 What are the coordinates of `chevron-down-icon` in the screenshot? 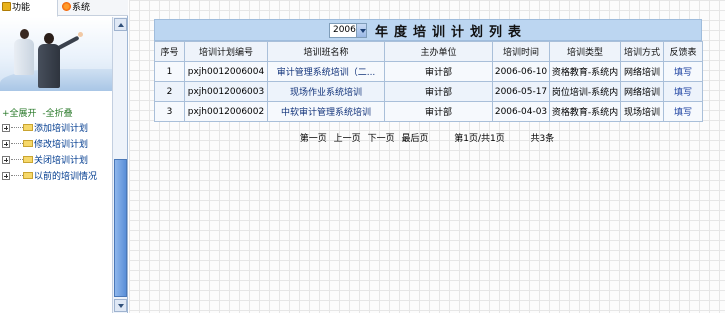 It's located at (360, 30).